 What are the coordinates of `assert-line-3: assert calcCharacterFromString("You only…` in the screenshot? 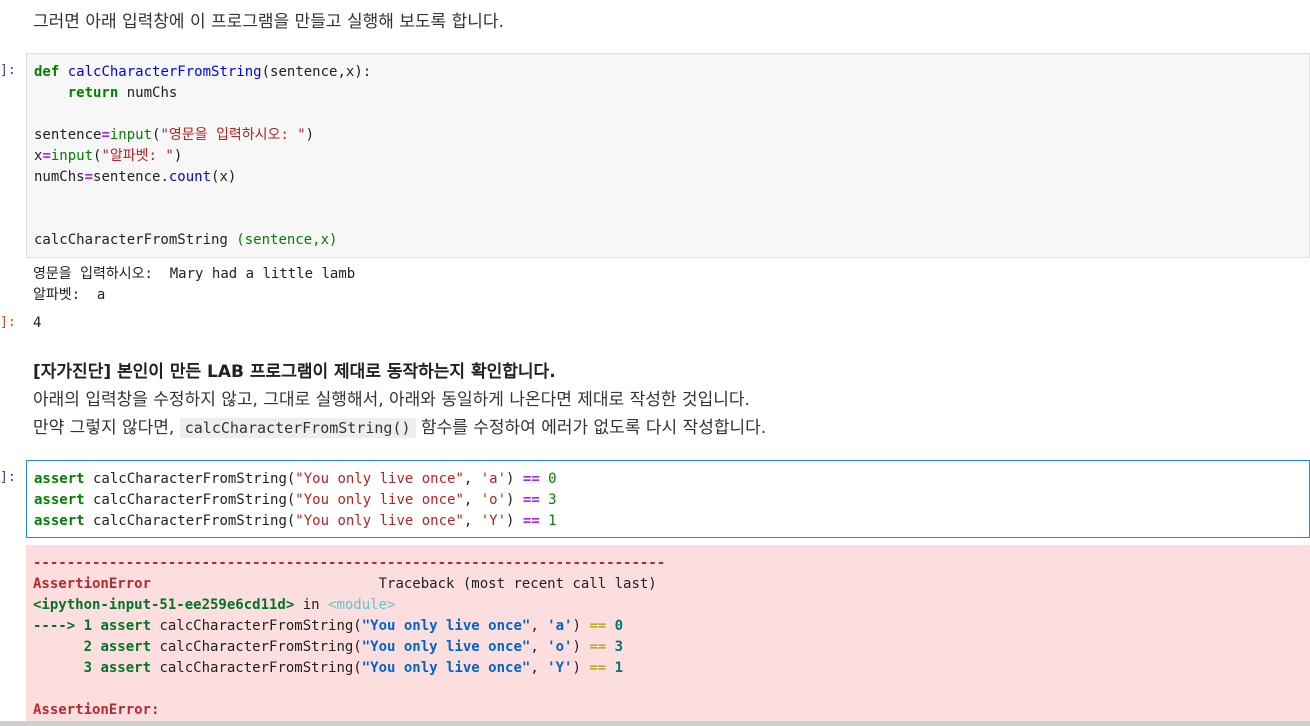 It's located at (295, 521).